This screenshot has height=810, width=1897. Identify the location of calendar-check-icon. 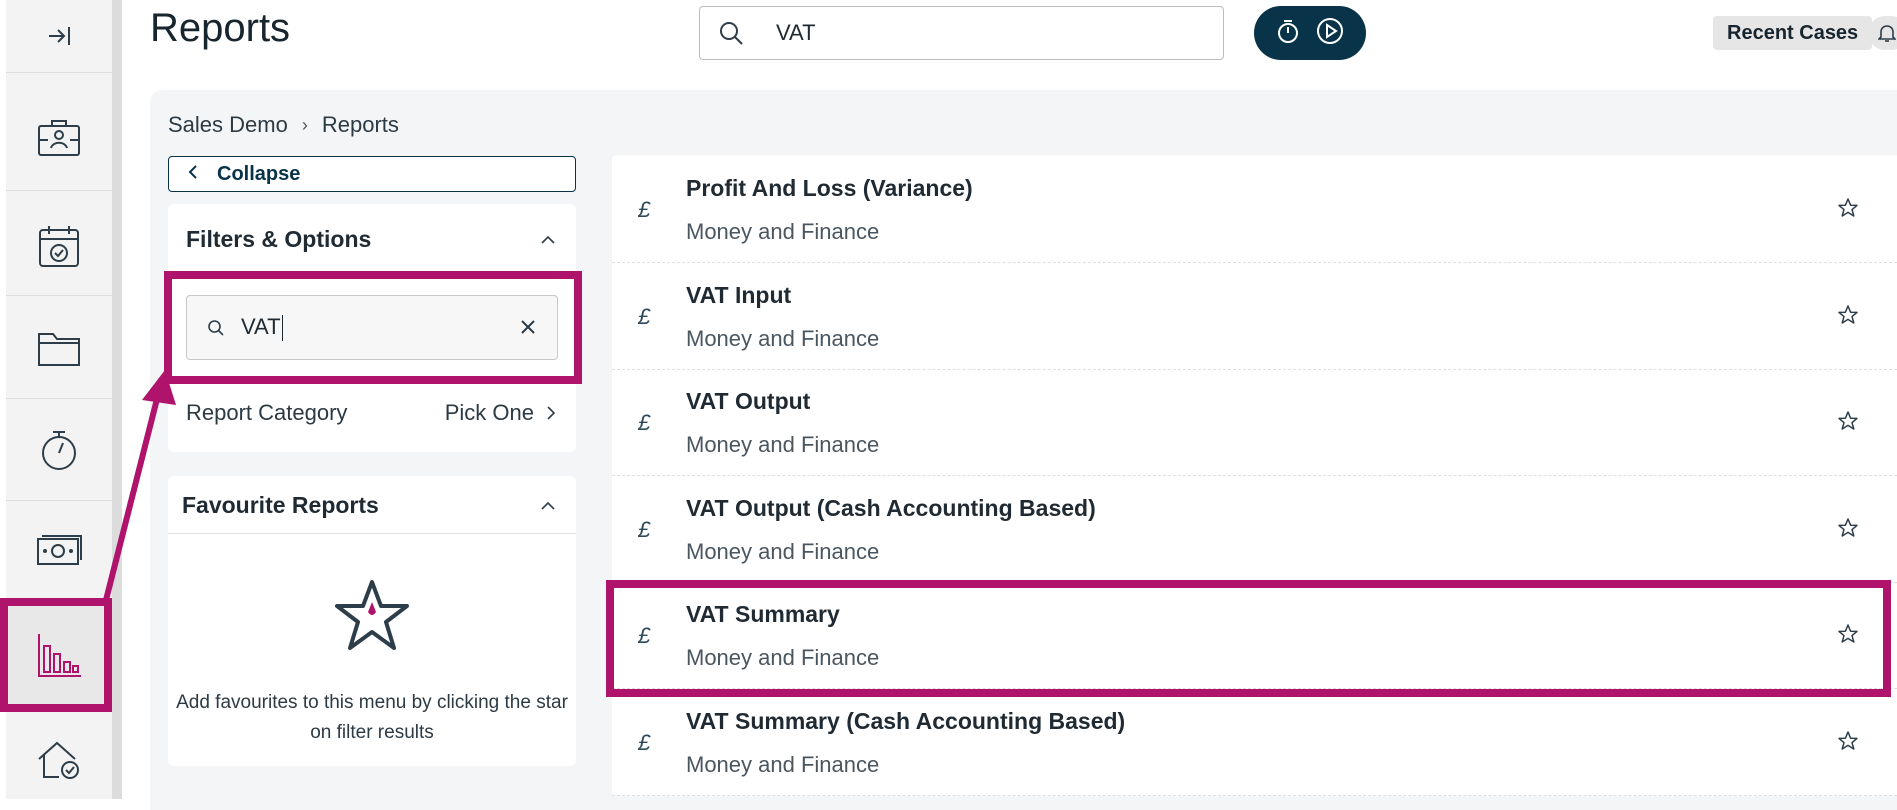
(59, 246).